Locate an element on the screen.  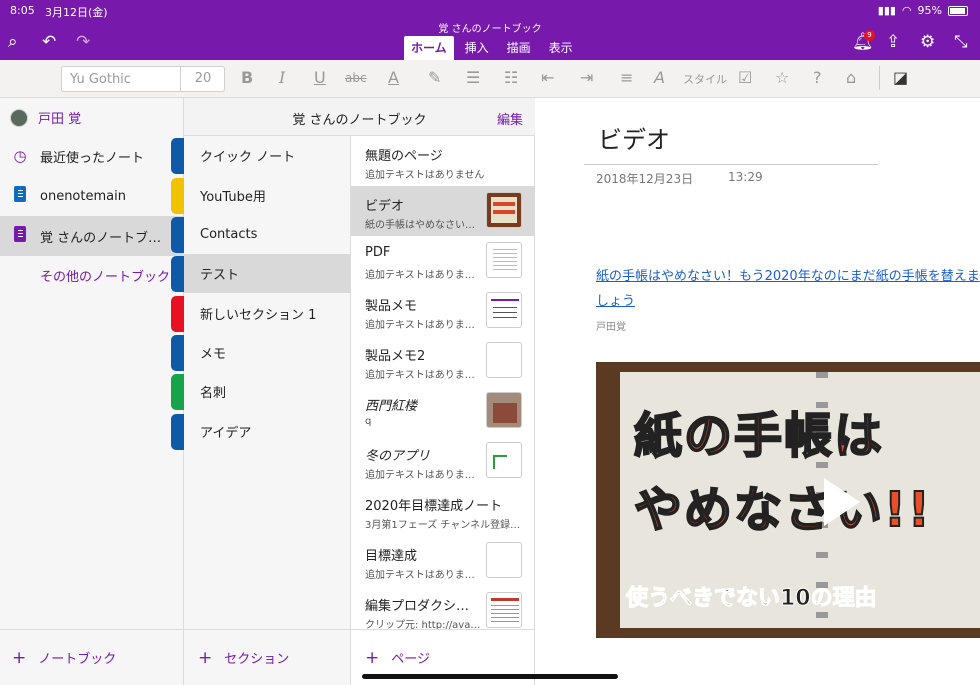
strikethrough-icon: abc is located at coordinates (356, 78).